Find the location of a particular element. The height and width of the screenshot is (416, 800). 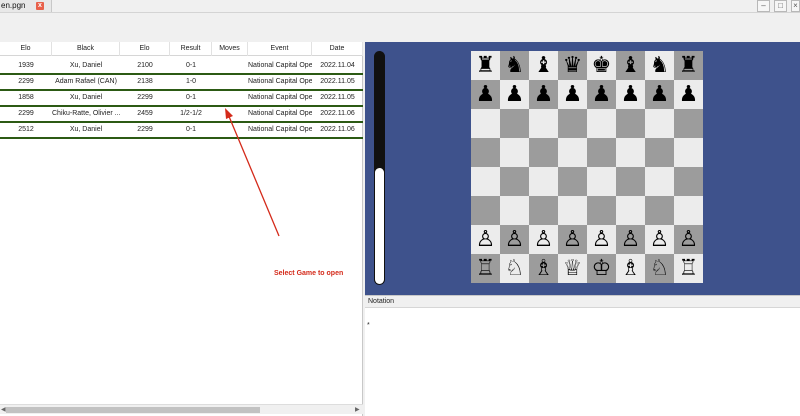

square-f8: ♝ is located at coordinates (630, 65).